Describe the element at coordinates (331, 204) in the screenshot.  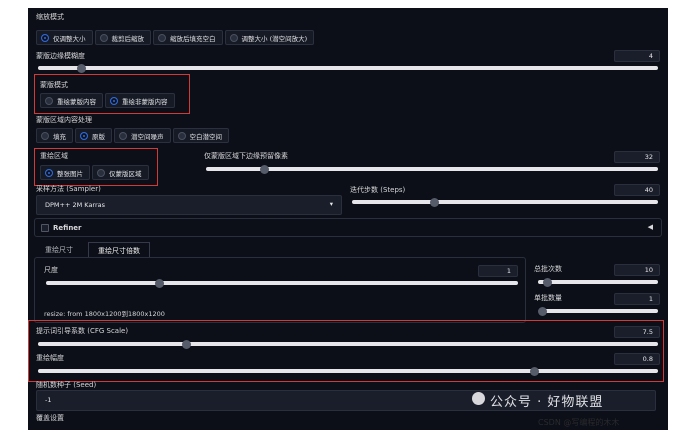
I see `chevron-down-icon: ▾` at that location.